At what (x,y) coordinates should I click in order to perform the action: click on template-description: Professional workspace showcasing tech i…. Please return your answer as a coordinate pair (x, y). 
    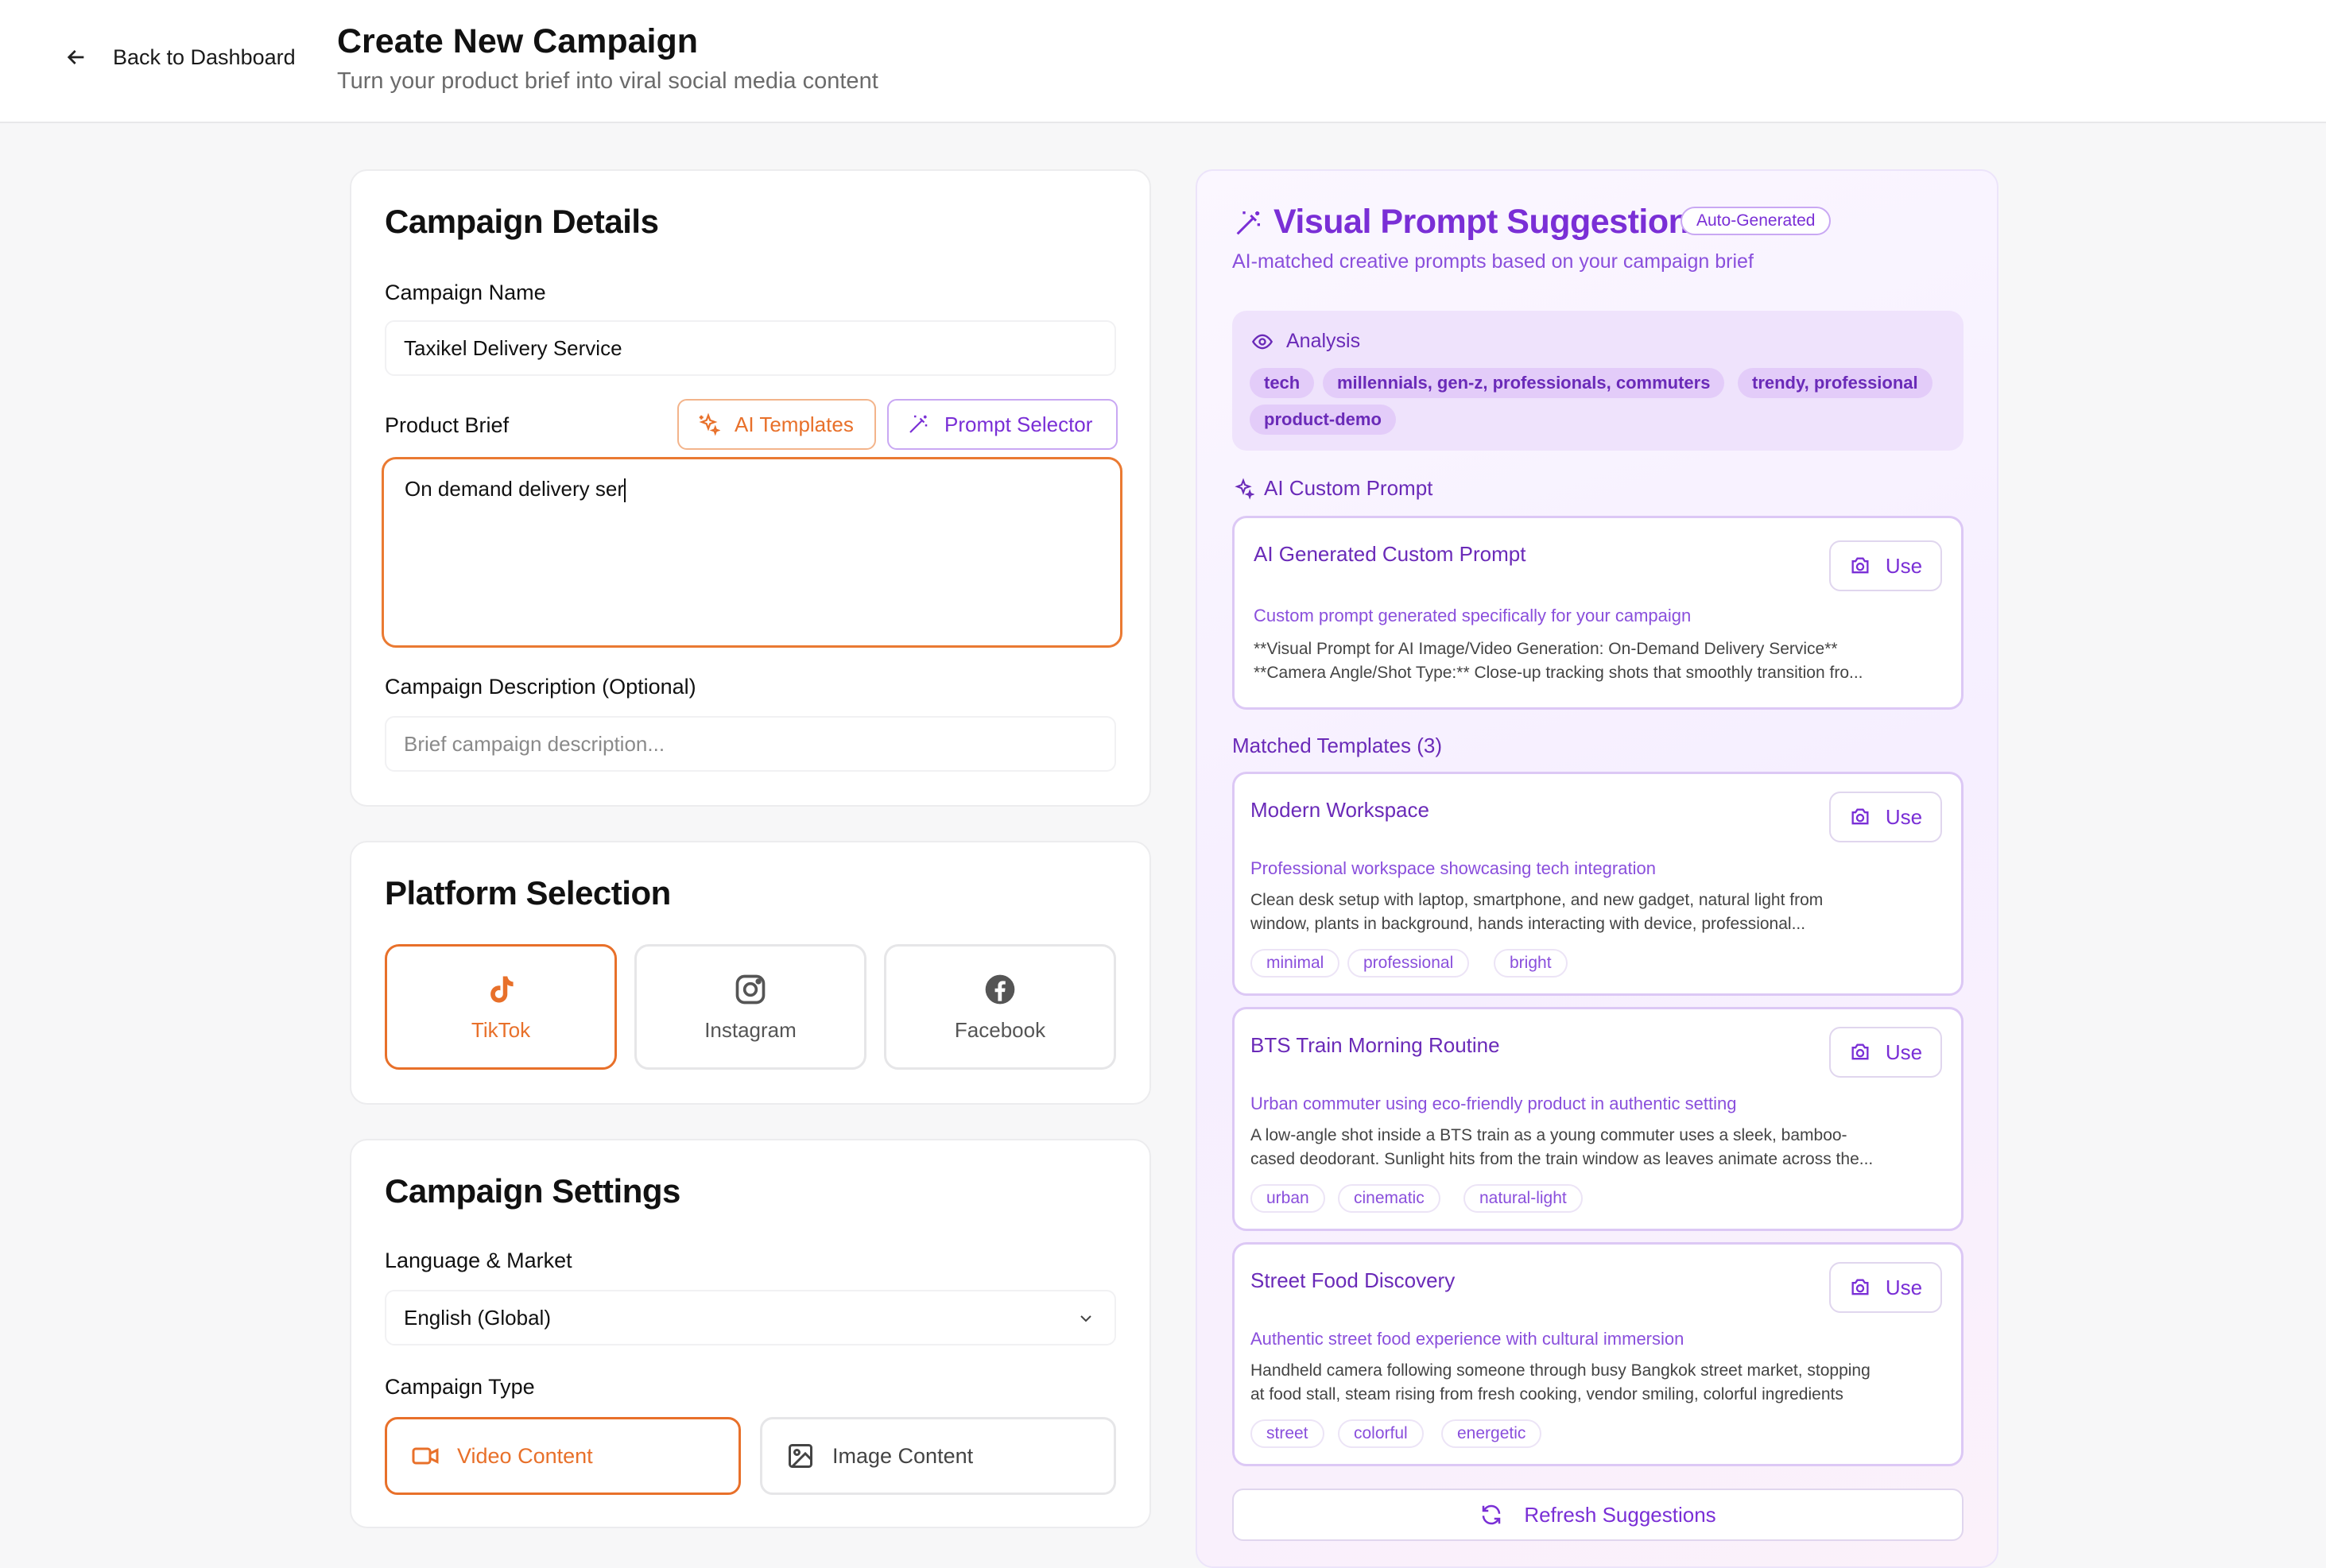
    Looking at the image, I should click on (1453, 868).